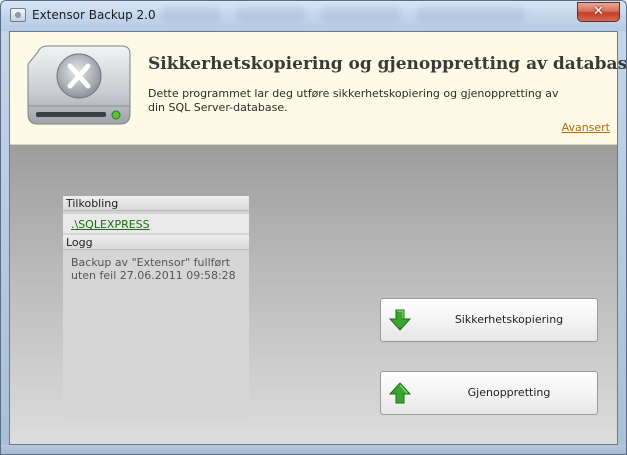 The image size is (627, 455). What do you see at coordinates (400, 320) in the screenshot?
I see `down-arrow-icon` at bounding box center [400, 320].